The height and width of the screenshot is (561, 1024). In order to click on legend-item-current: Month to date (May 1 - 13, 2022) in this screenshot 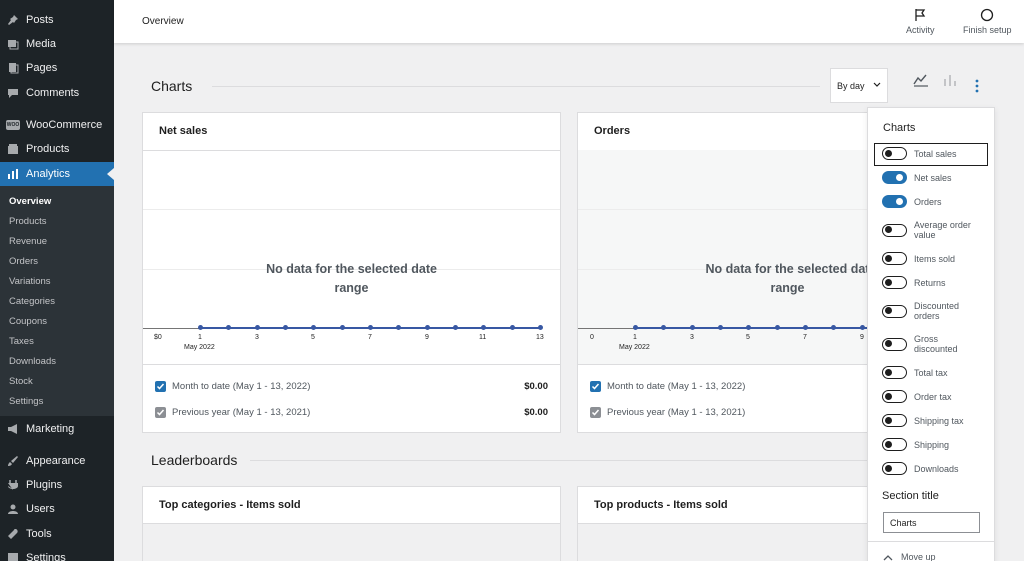, I will do `click(727, 386)`.